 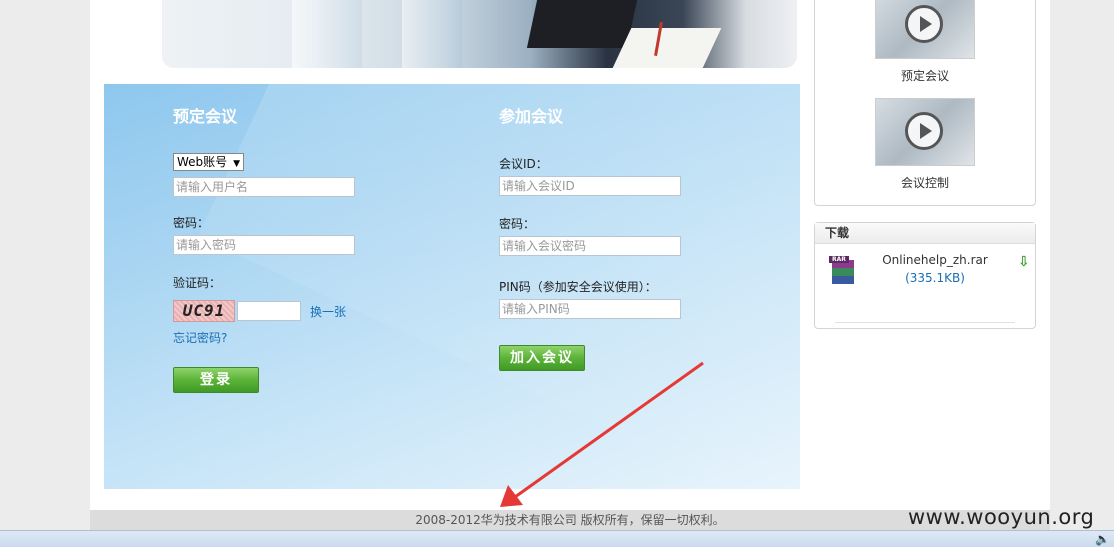 What do you see at coordinates (237, 164) in the screenshot?
I see `dropdown-arrow-icon: ▼` at bounding box center [237, 164].